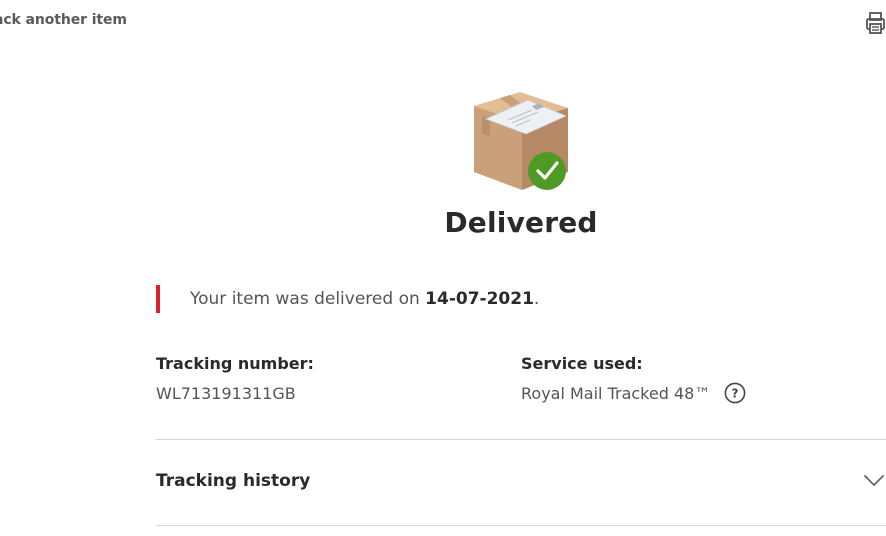 The height and width of the screenshot is (536, 886). Describe the element at coordinates (582, 363) in the screenshot. I see `service-used-label: Service used:` at that location.